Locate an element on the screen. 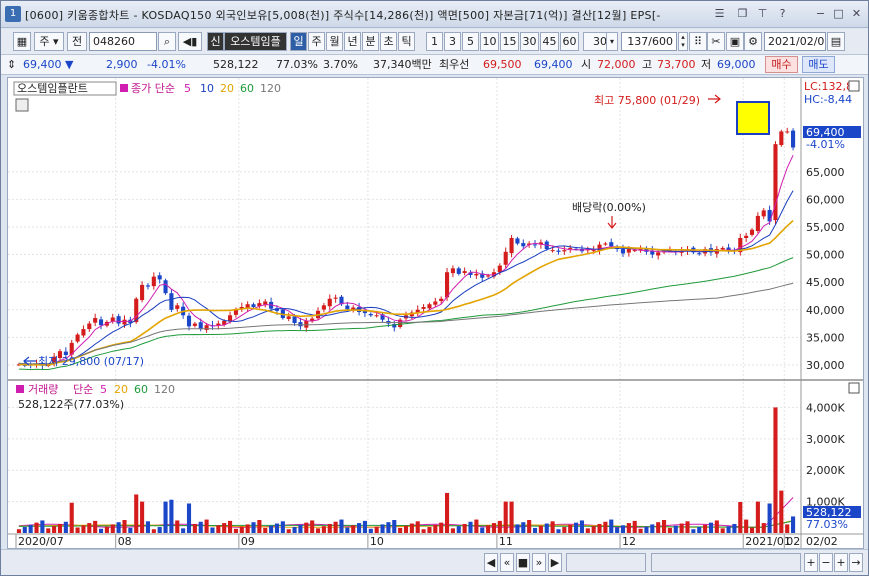  date-input: 2021/02/02 is located at coordinates (795, 41).